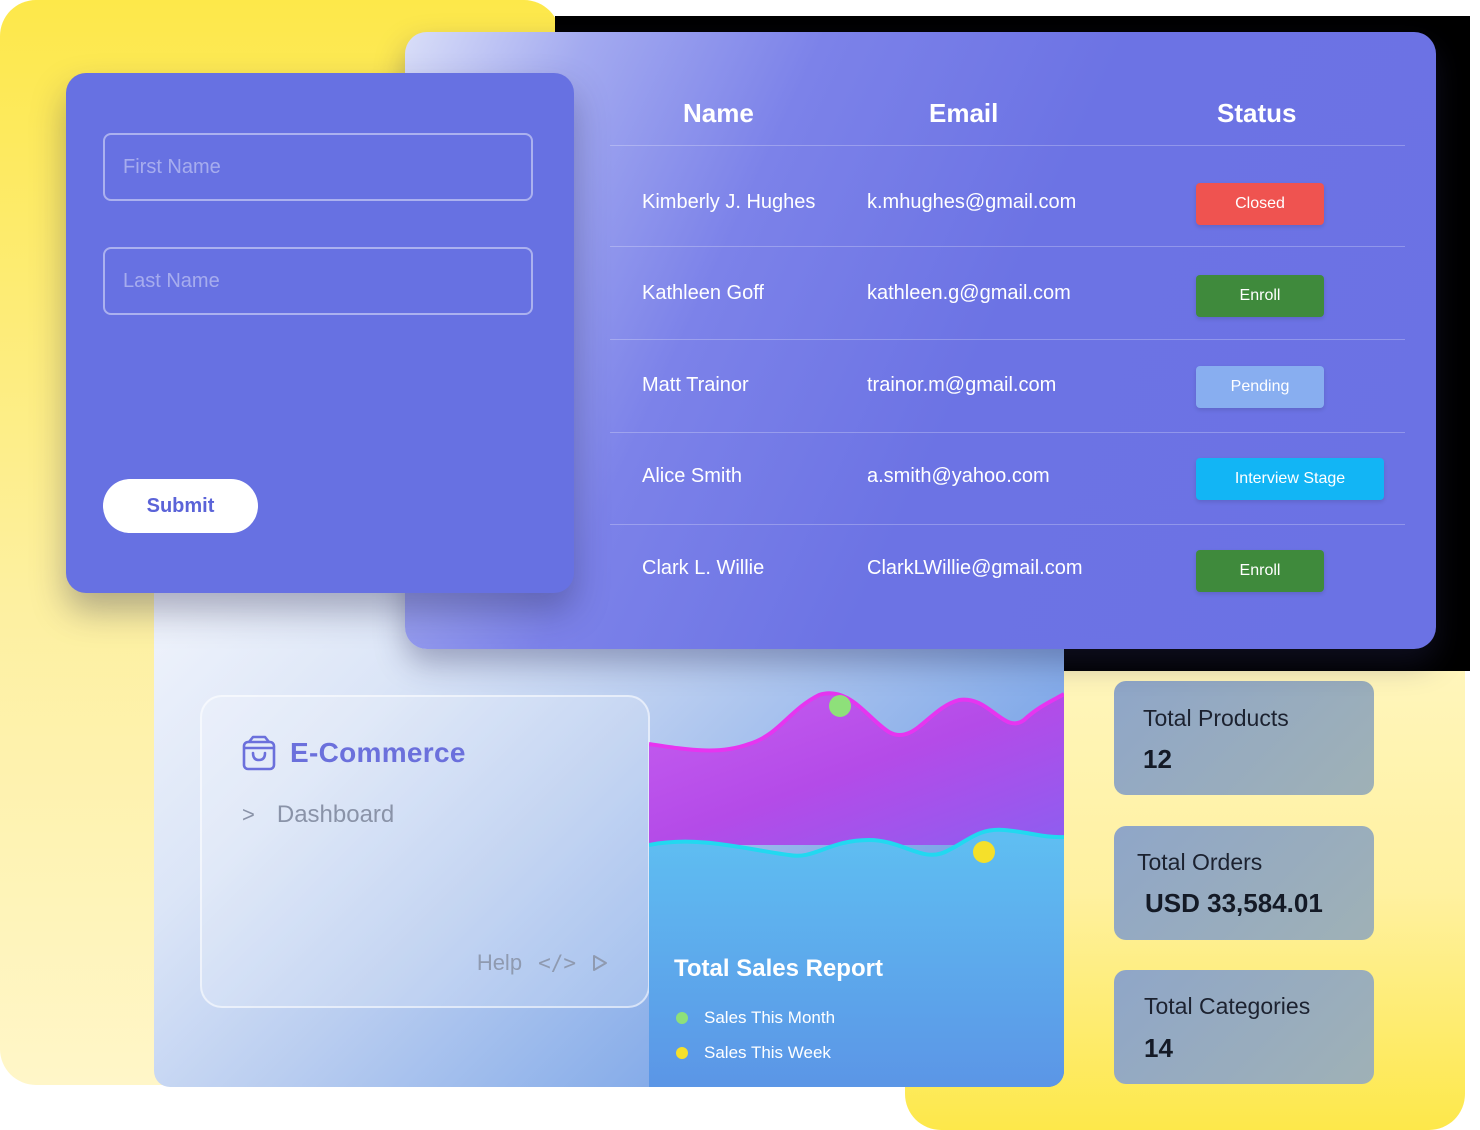 The height and width of the screenshot is (1130, 1480). Describe the element at coordinates (180, 506) in the screenshot. I see `submit-button: Submit` at that location.